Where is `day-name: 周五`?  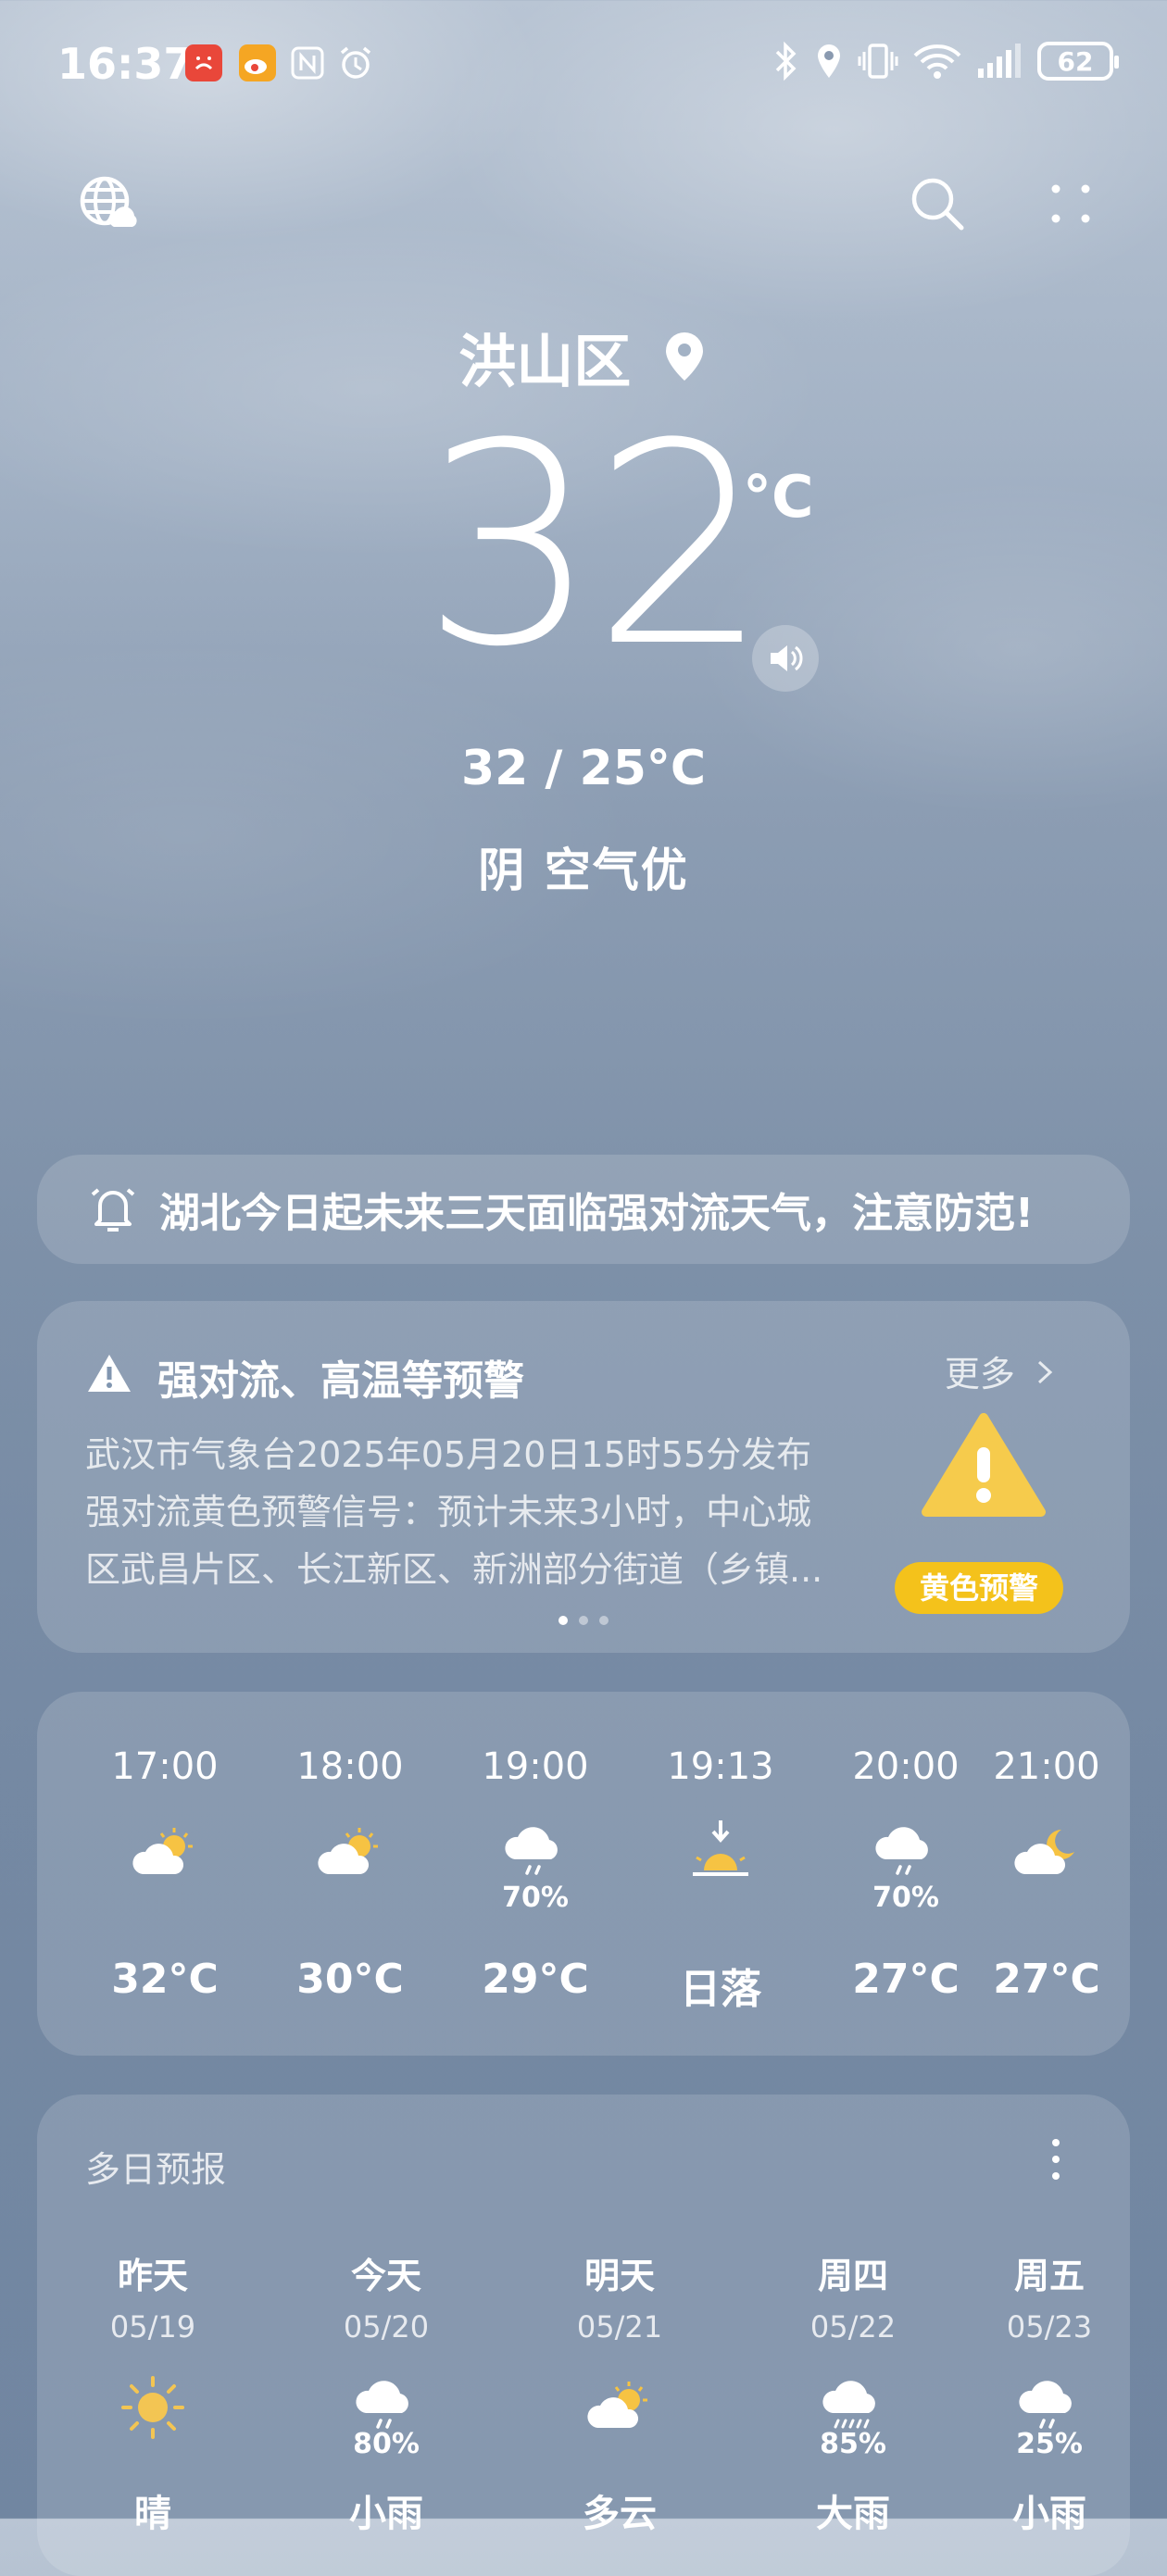
day-name: 周五 is located at coordinates (1049, 2276).